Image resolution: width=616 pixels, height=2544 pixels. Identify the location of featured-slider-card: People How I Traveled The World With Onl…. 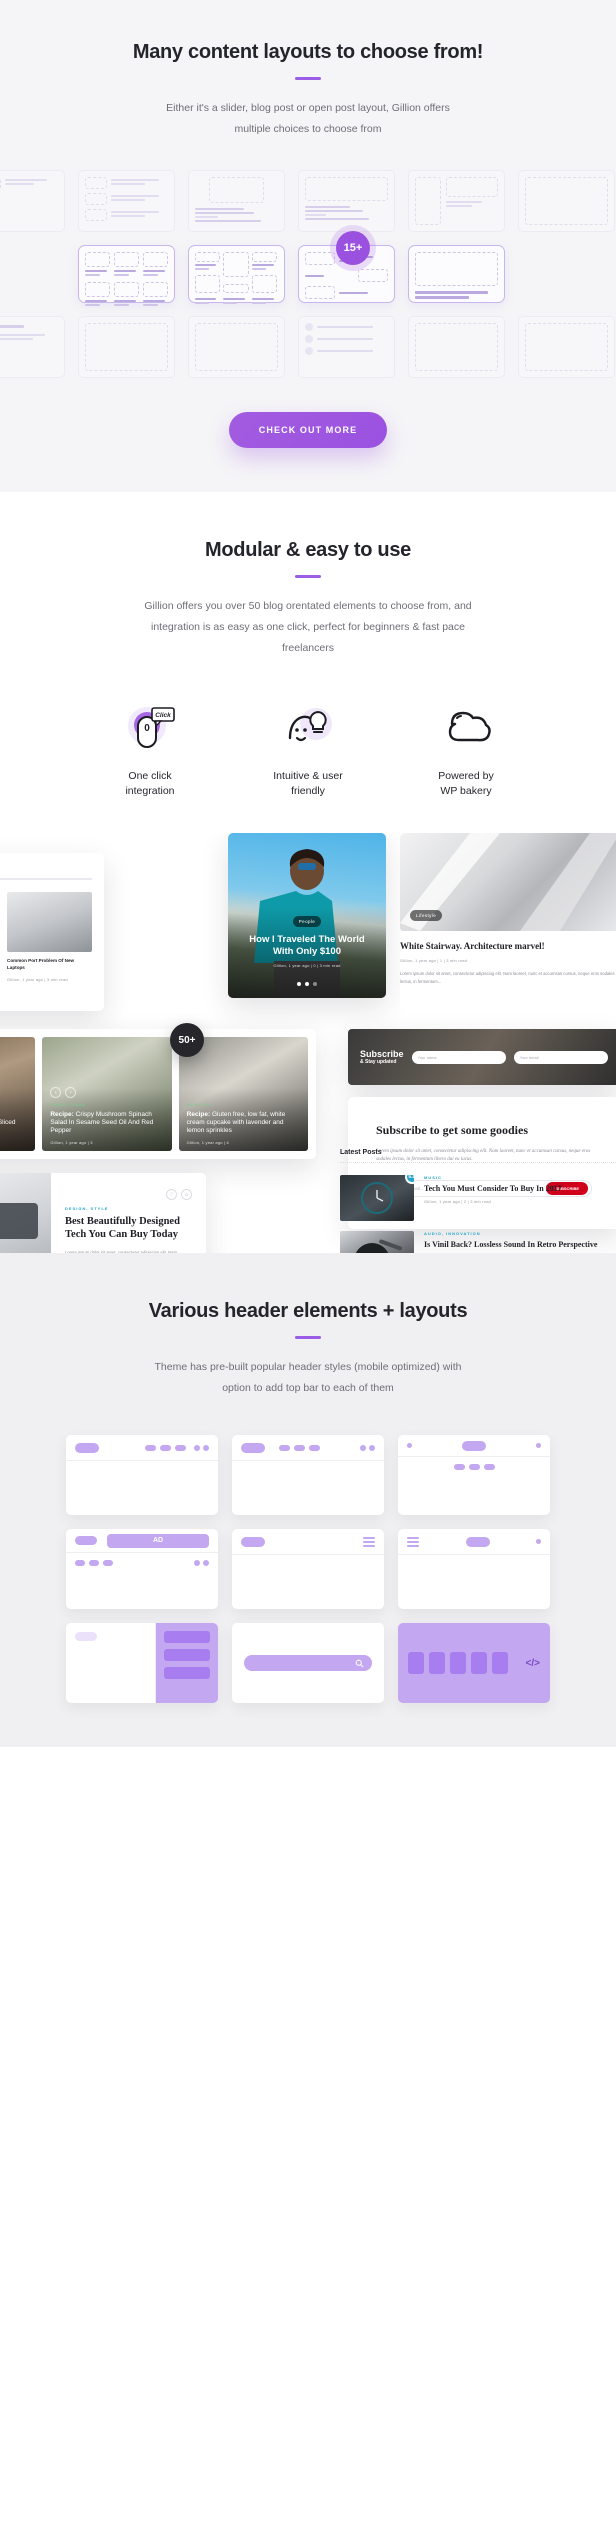
(307, 916).